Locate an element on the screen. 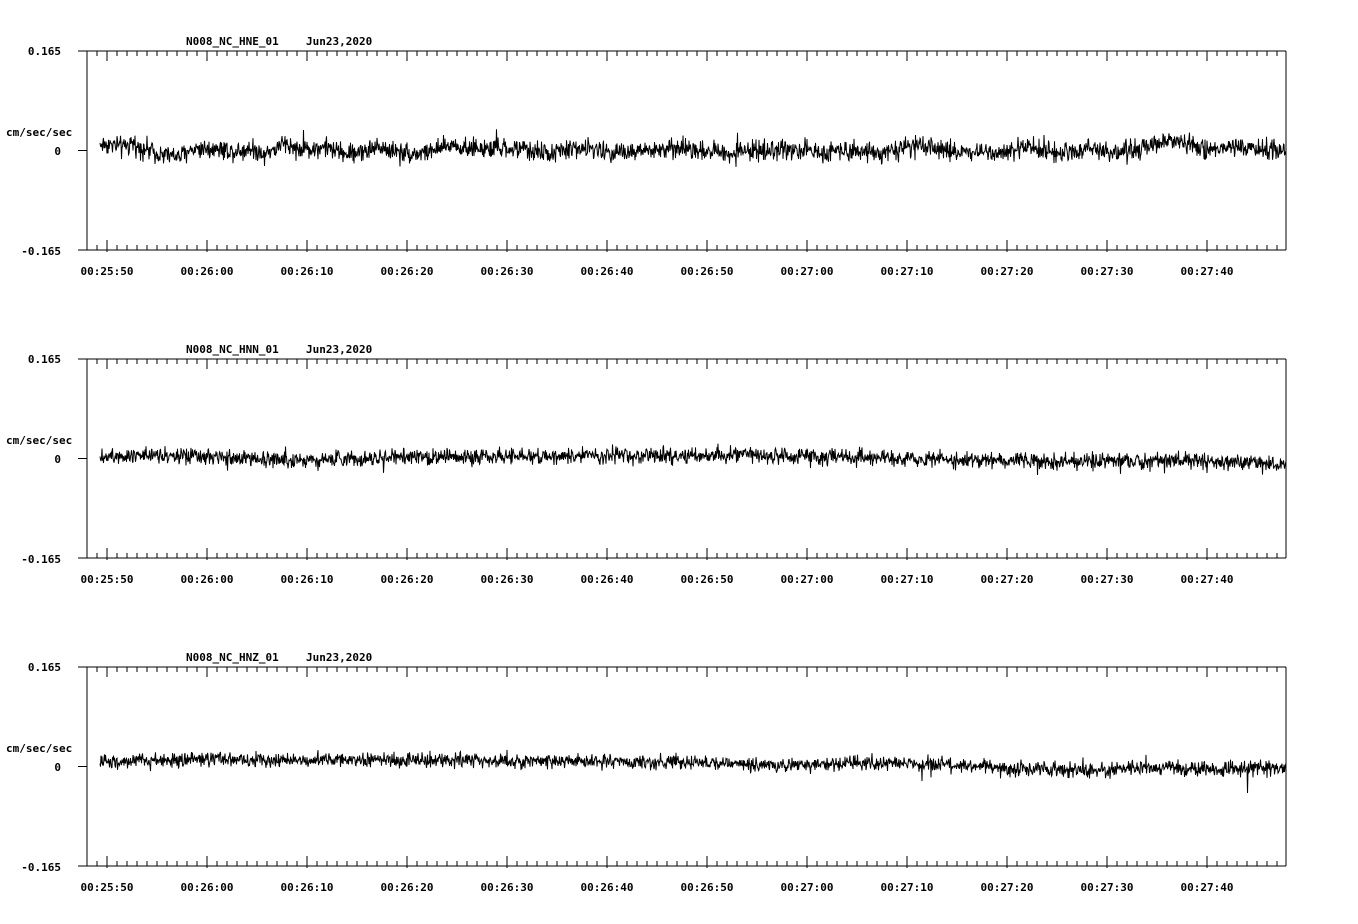 The width and height of the screenshot is (1358, 924). station-label: N008_NC_HNE_01 is located at coordinates (232, 41).